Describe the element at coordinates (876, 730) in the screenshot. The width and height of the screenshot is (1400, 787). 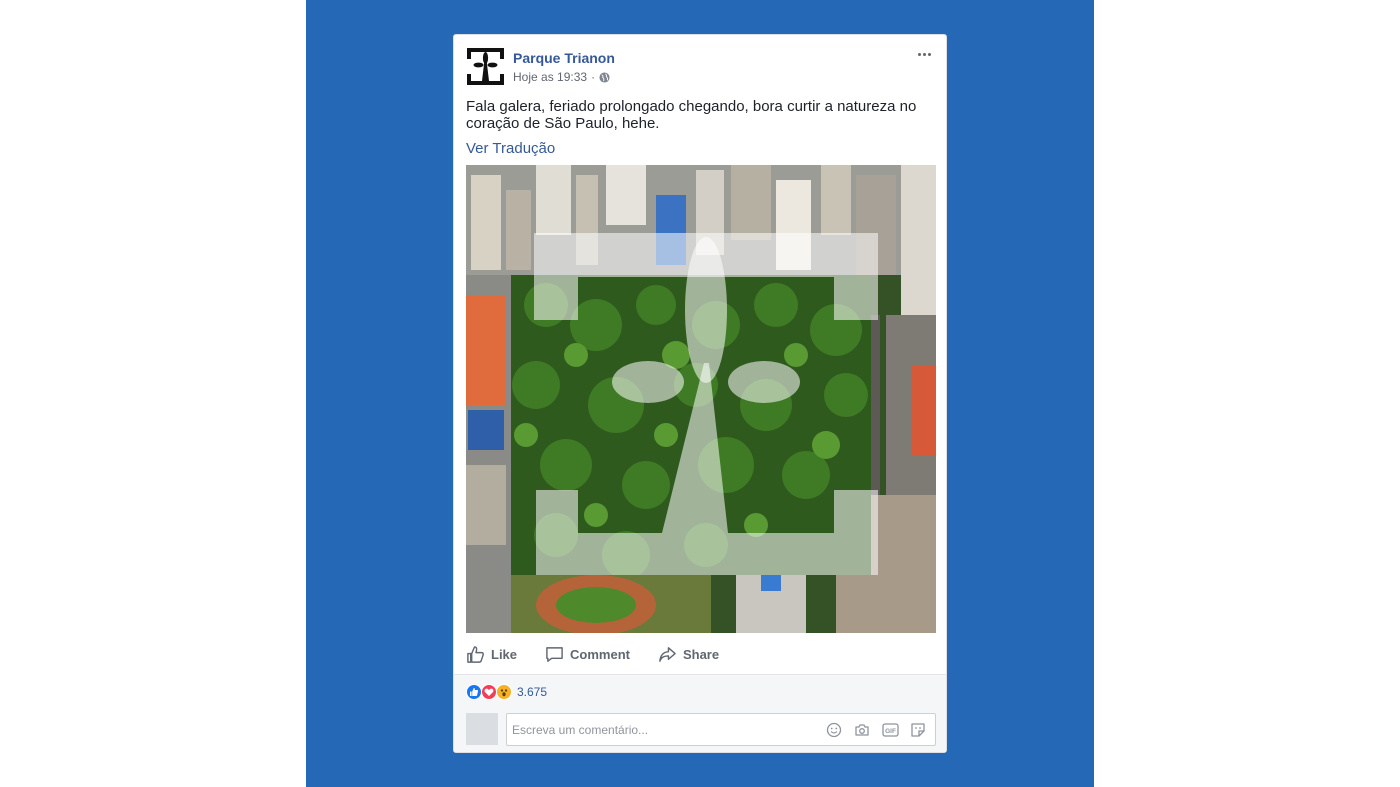
I see `comment-tools: GIF` at that location.